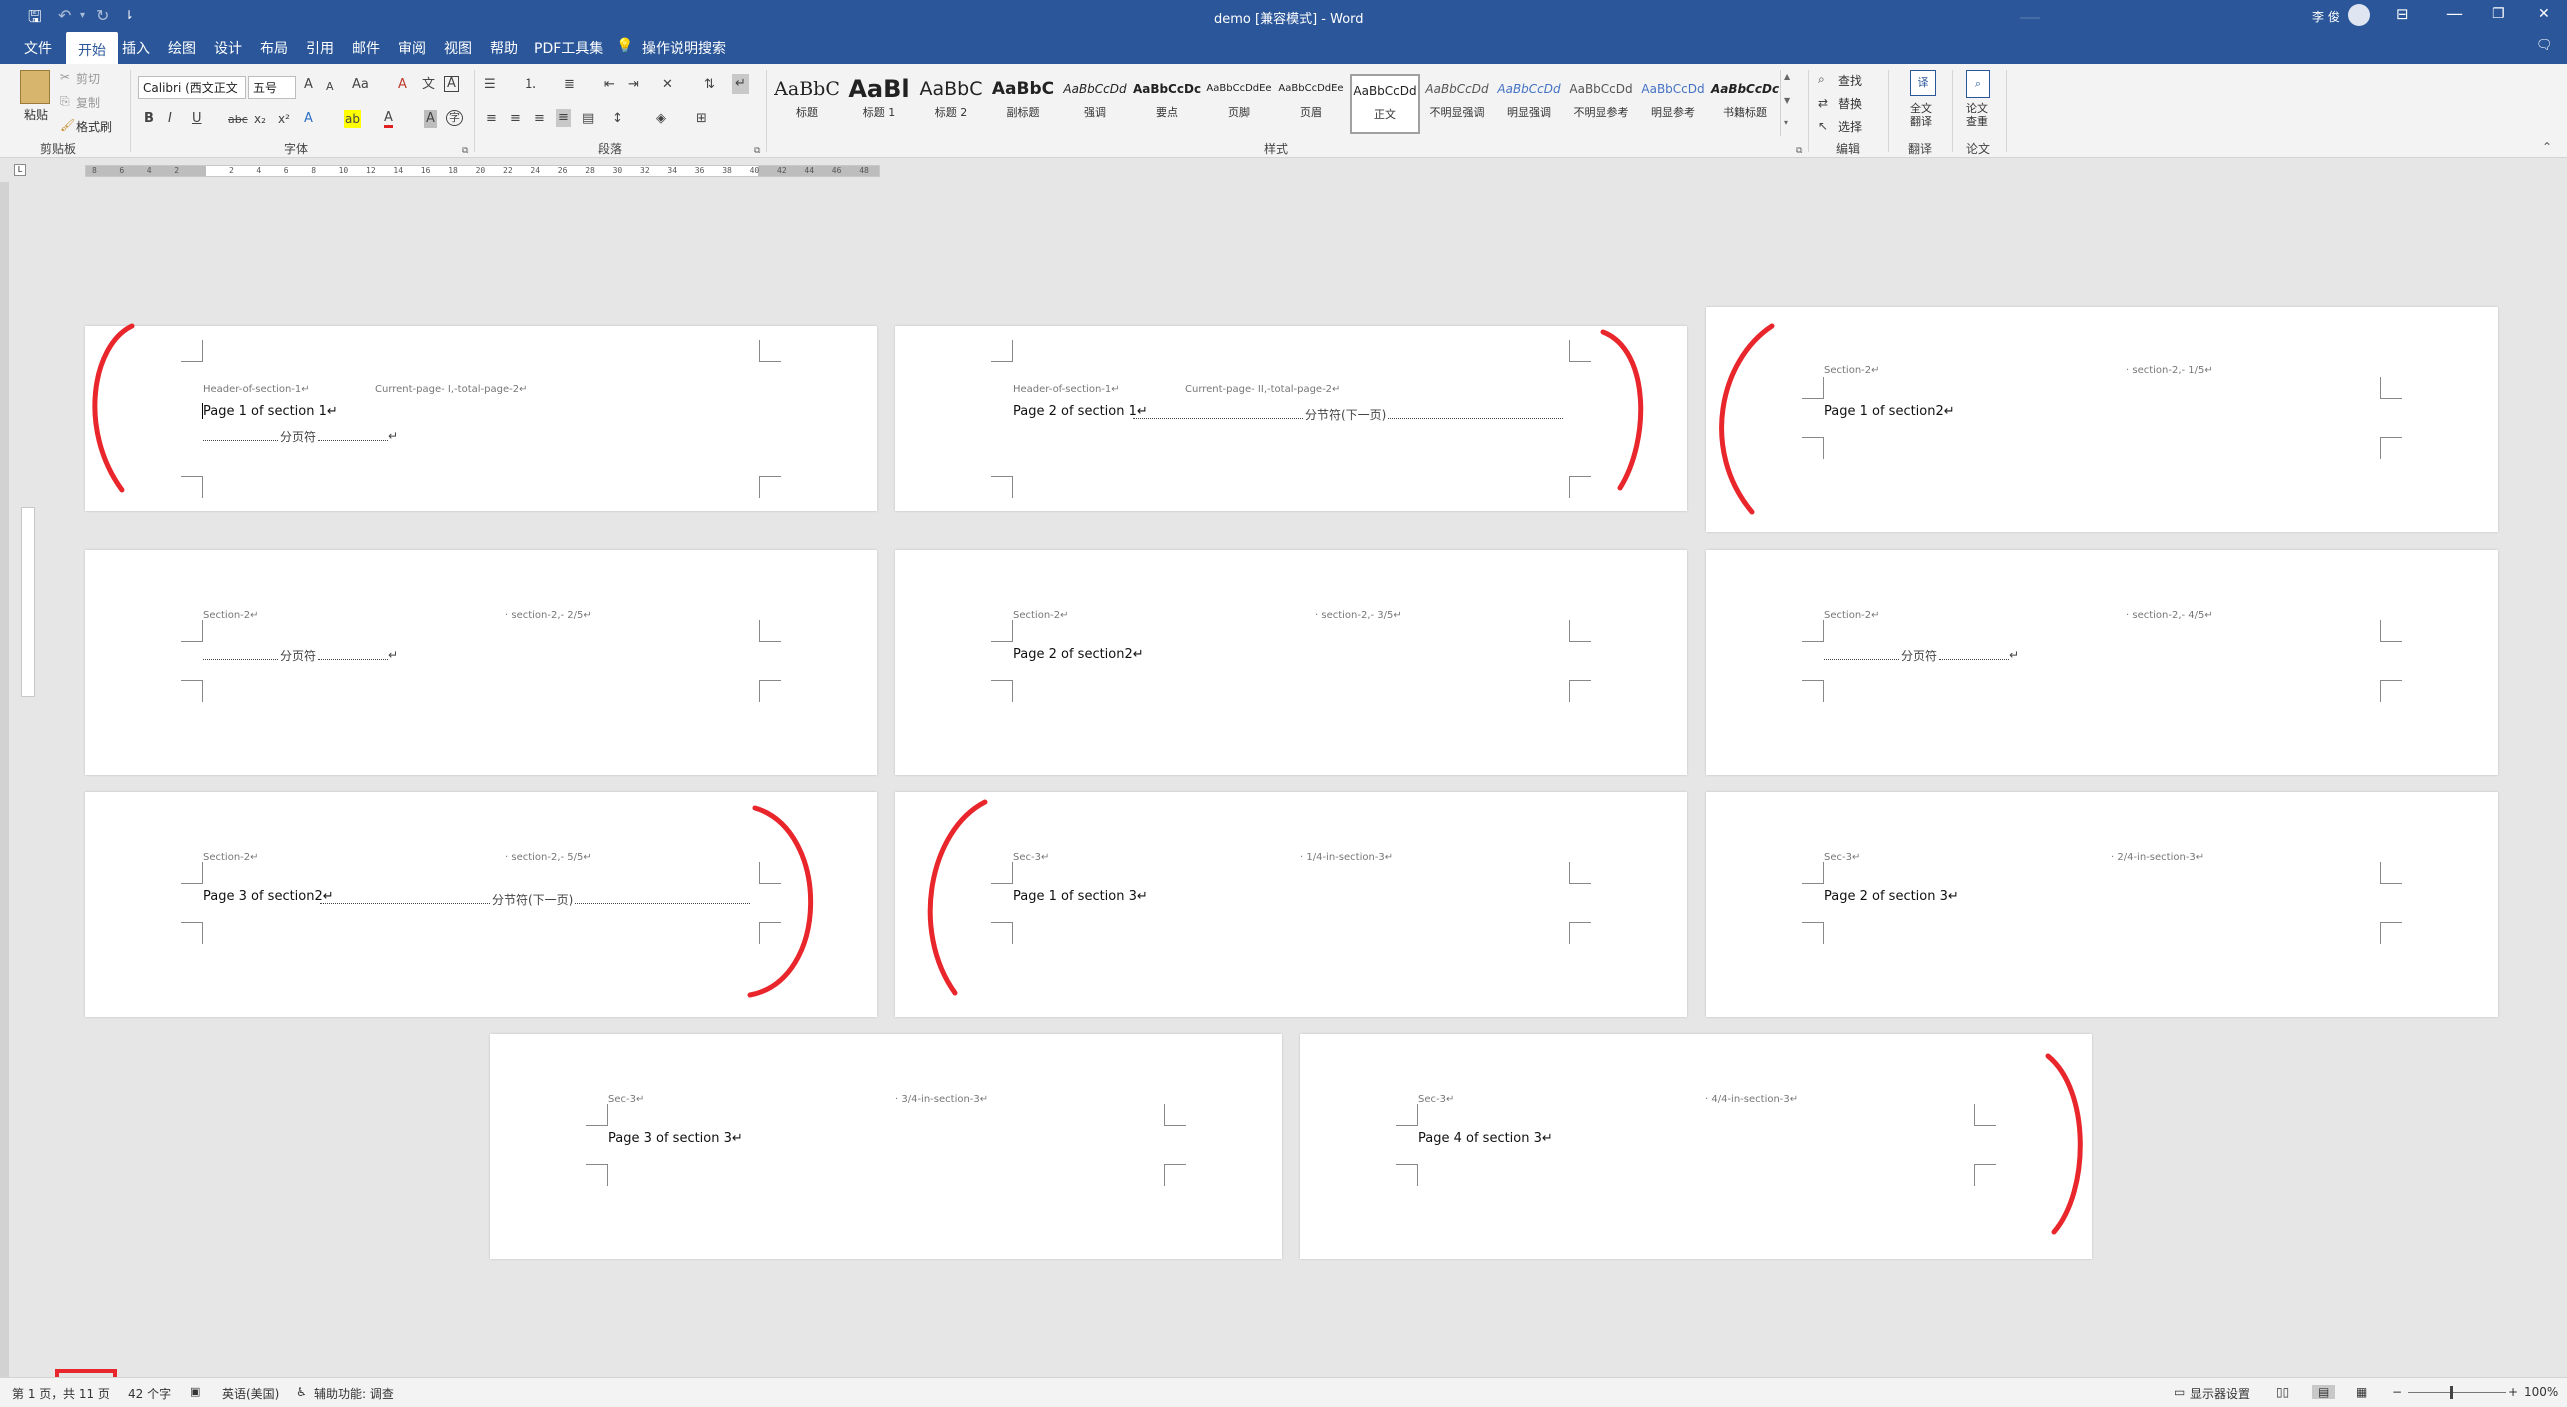 This screenshot has width=2567, height=1407. Describe the element at coordinates (548, 857) in the screenshot. I see `header-right-text: · section-2,- 5/5↵` at that location.